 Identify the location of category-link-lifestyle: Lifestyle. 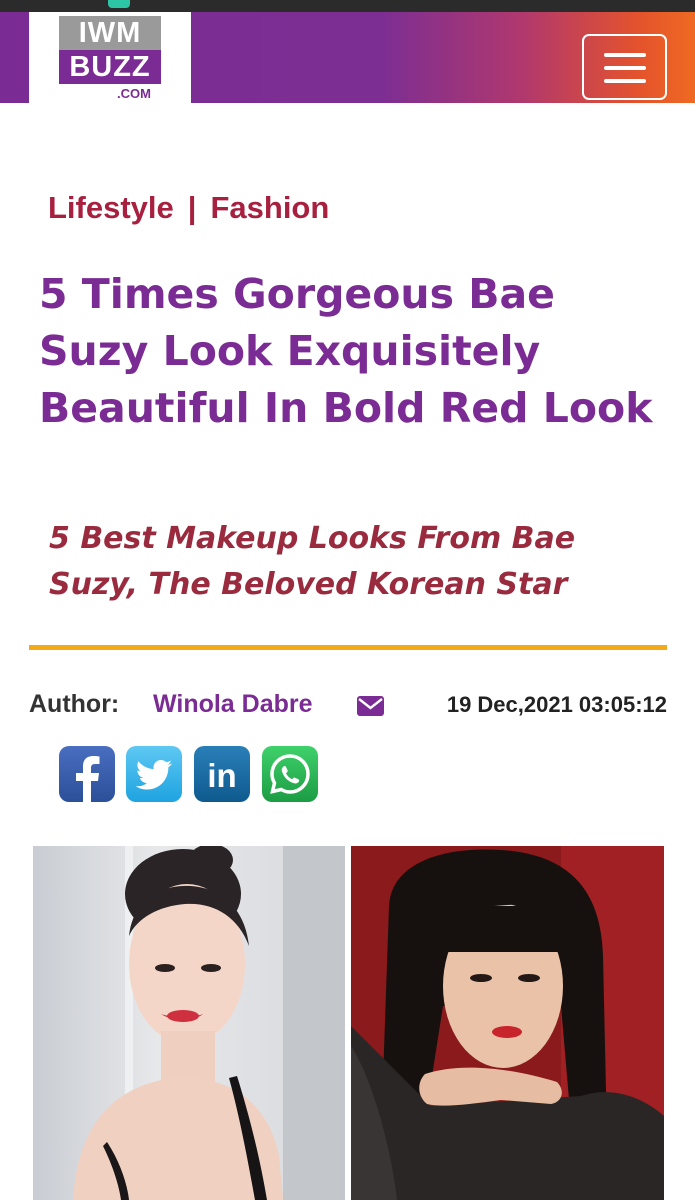
(111, 207).